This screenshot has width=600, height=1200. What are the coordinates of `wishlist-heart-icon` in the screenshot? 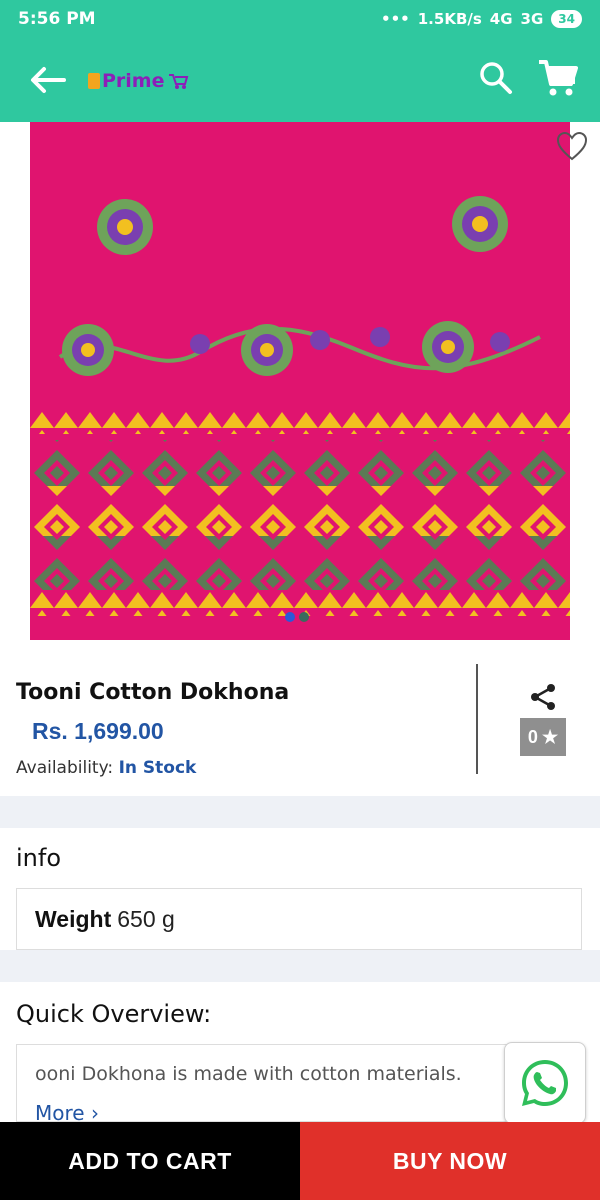 It's located at (572, 147).